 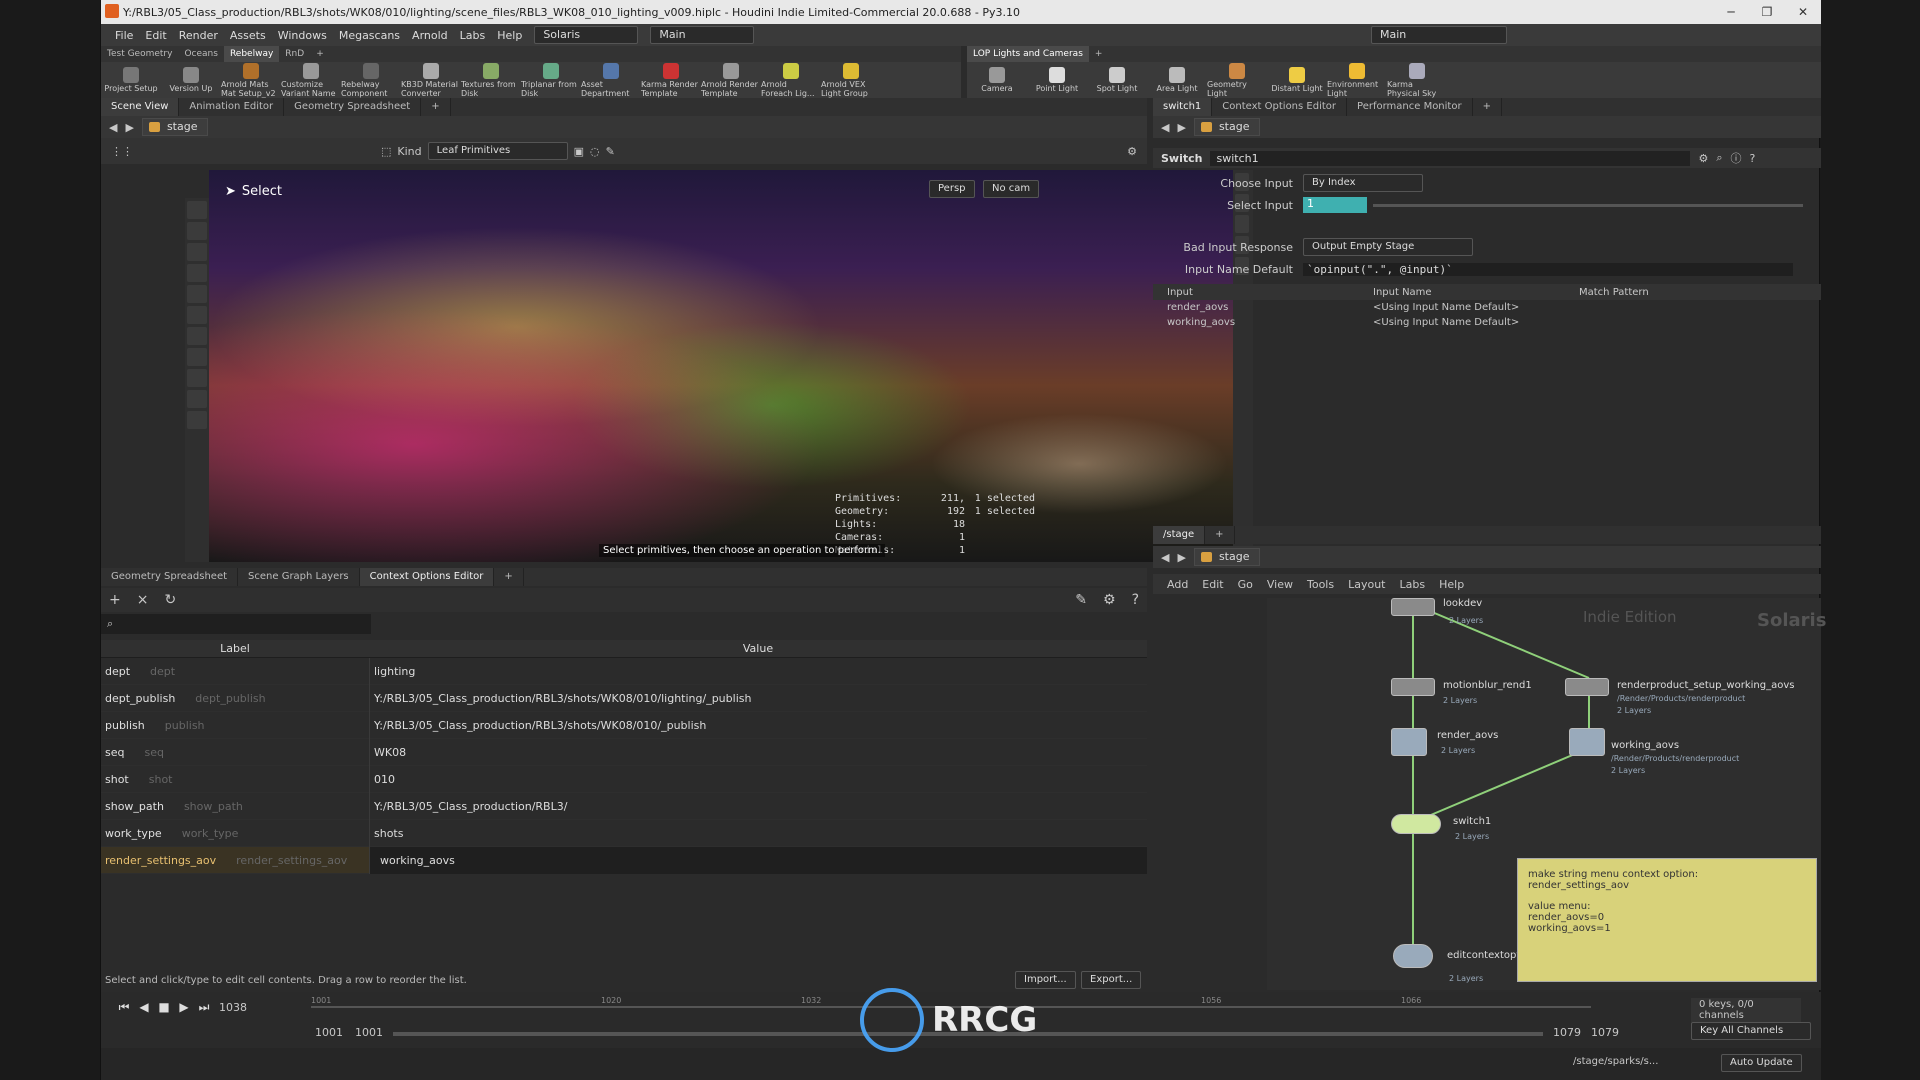 I want to click on select-input-slider, so click(x=1588, y=205).